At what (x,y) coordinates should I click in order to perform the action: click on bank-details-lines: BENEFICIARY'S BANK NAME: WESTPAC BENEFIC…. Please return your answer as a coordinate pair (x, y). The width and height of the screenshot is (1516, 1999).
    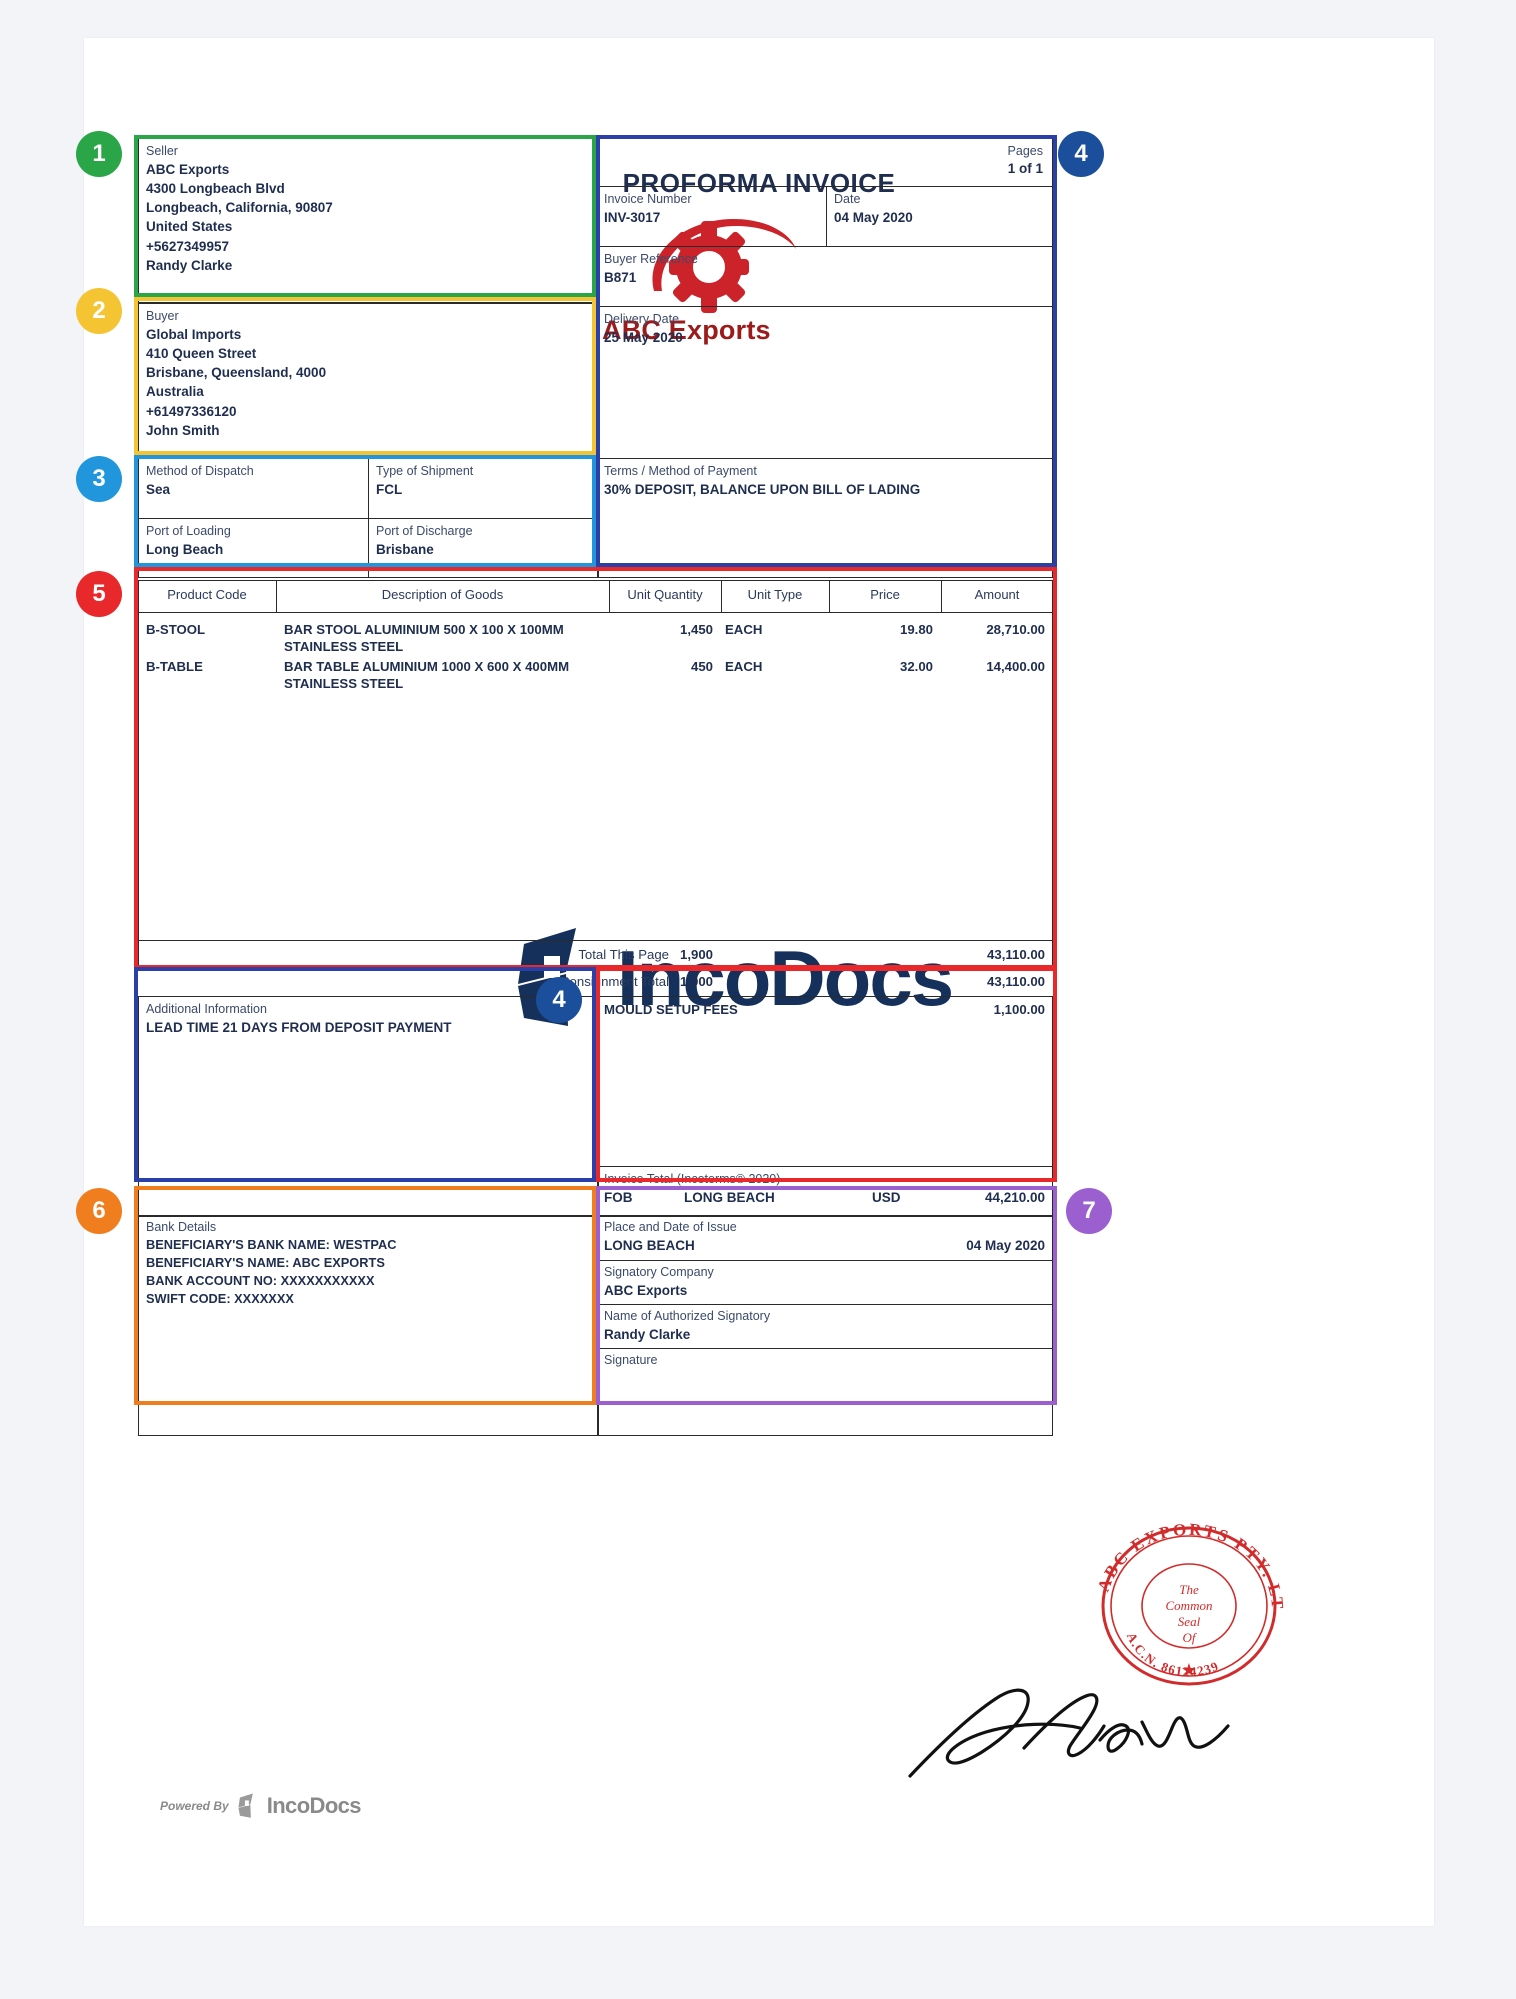
    Looking at the image, I should click on (271, 1272).